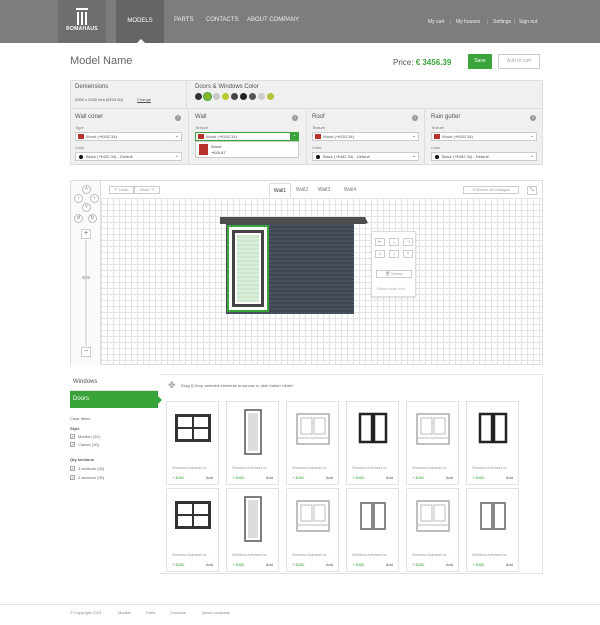 The width and height of the screenshot is (600, 625). What do you see at coordinates (502, 22) in the screenshot?
I see `link-settings: Settings` at bounding box center [502, 22].